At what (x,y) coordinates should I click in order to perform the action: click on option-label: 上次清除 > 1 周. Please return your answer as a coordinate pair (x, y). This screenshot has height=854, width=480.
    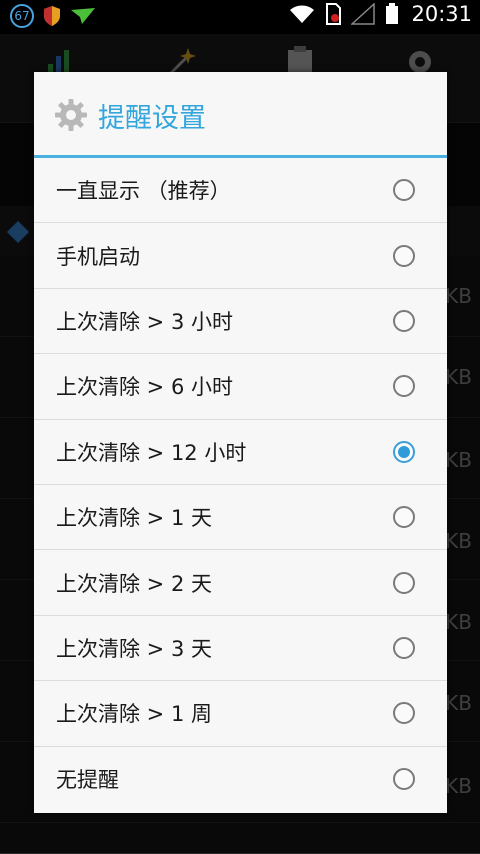
    Looking at the image, I should click on (134, 714).